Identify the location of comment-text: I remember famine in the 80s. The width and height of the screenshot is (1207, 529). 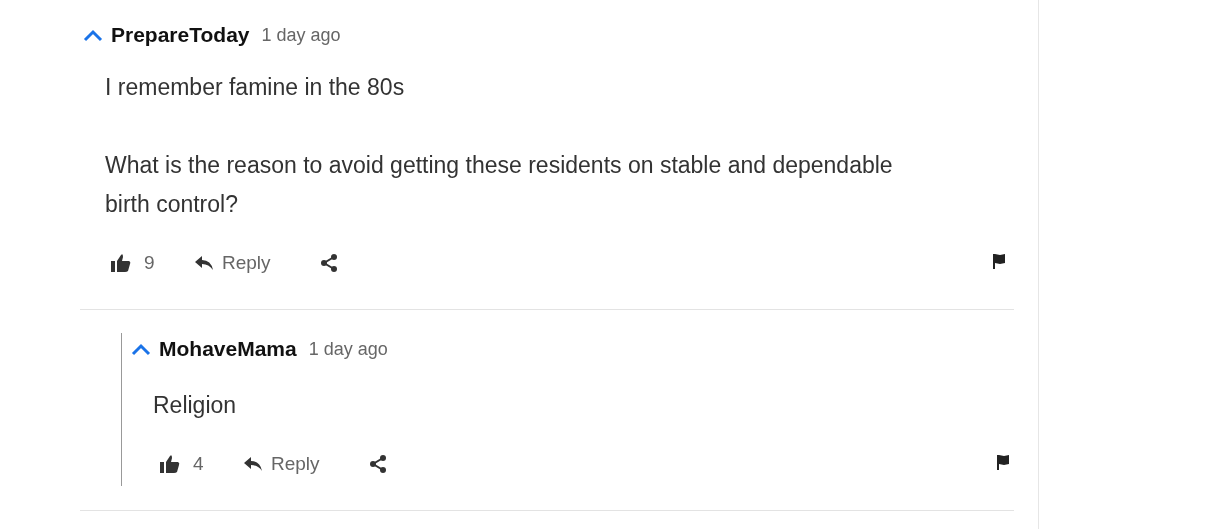
(255, 87).